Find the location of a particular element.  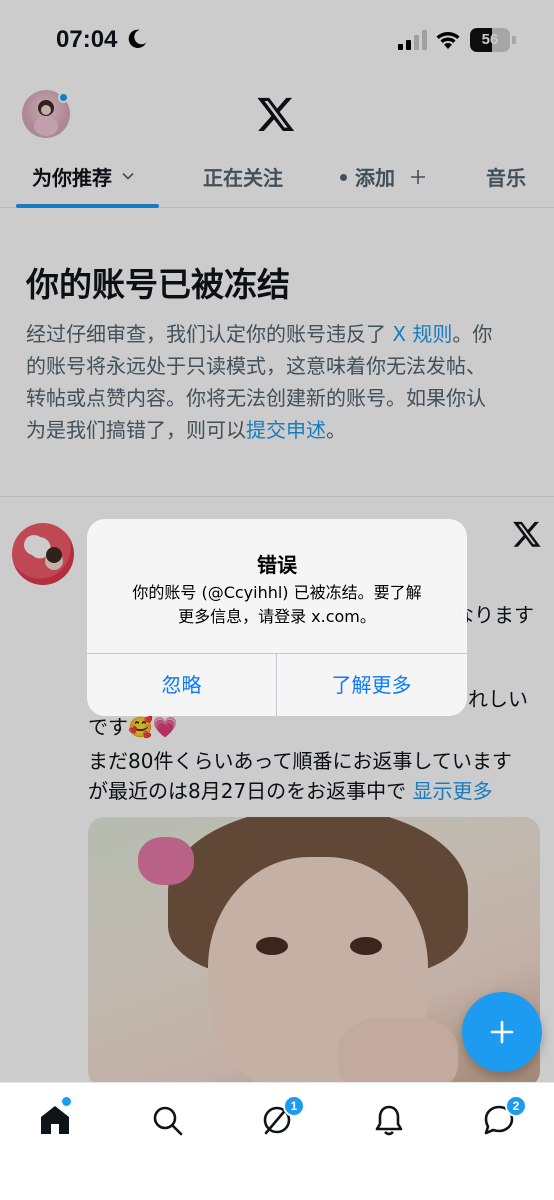

alert-title: 错误 is located at coordinates (277, 565).